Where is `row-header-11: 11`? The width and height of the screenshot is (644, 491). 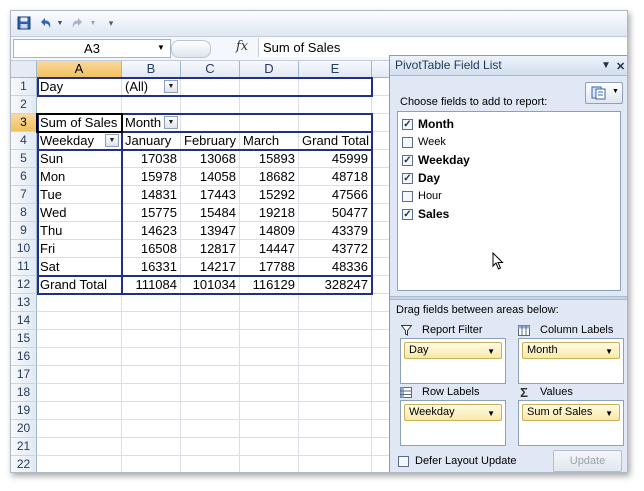
row-header-11: 11 is located at coordinates (24, 267).